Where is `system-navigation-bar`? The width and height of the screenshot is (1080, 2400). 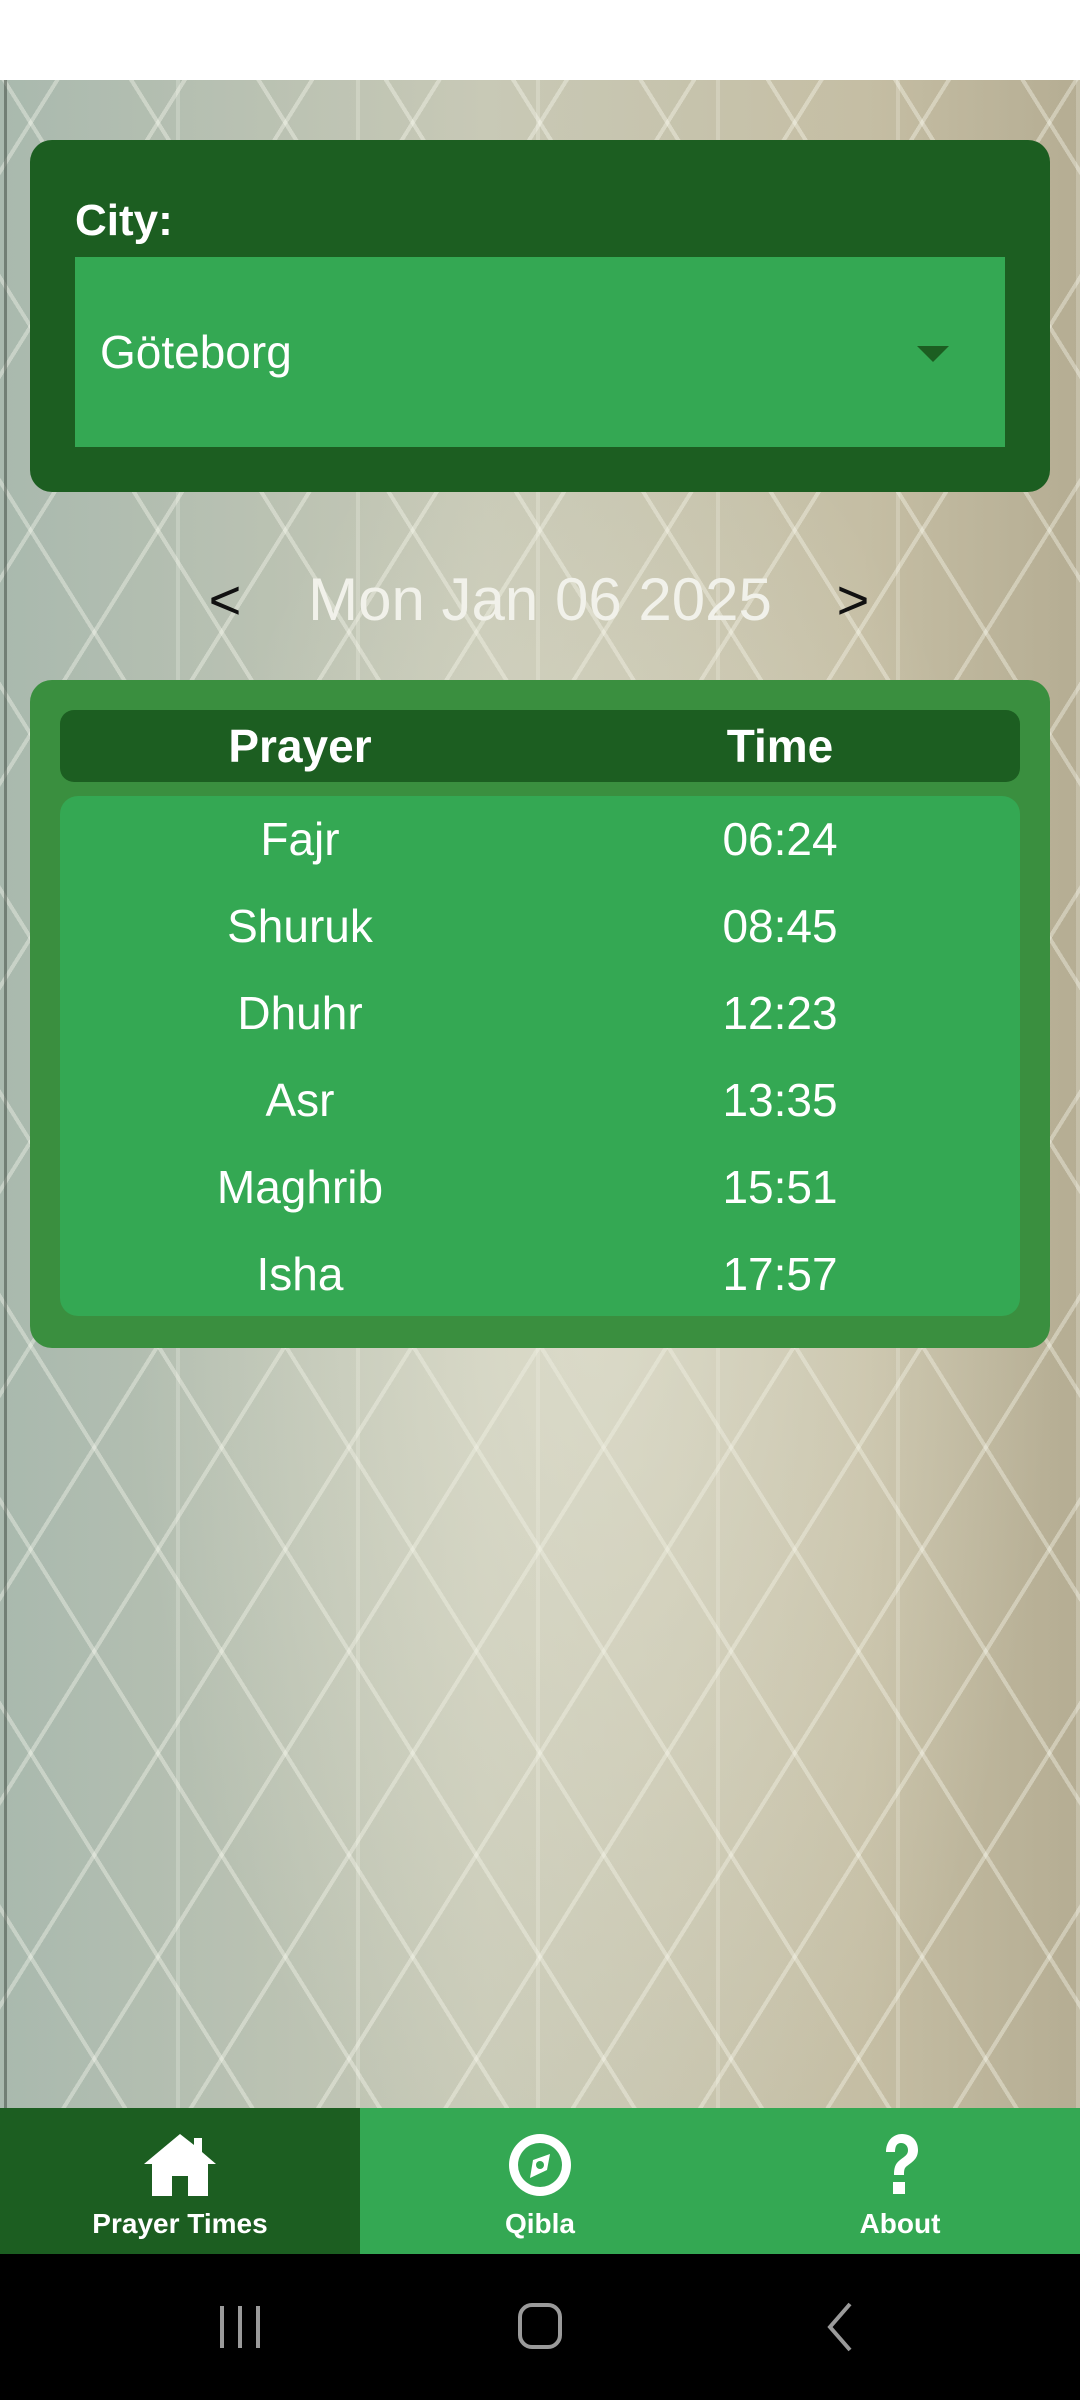 system-navigation-bar is located at coordinates (540, 2327).